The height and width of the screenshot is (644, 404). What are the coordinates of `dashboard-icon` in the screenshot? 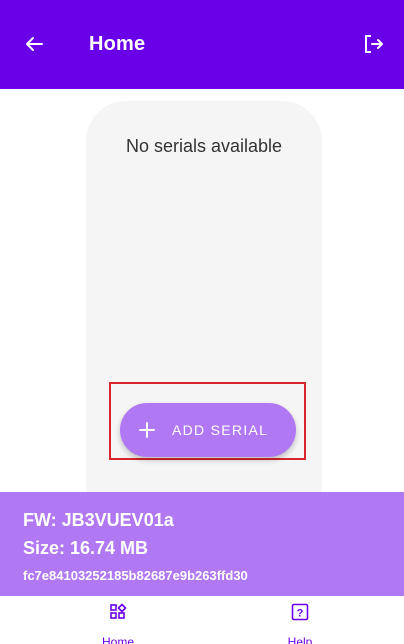 It's located at (118, 611).